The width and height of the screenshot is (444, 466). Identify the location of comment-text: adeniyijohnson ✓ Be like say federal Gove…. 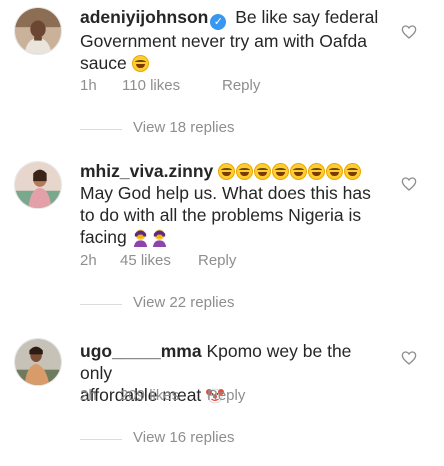
(230, 40).